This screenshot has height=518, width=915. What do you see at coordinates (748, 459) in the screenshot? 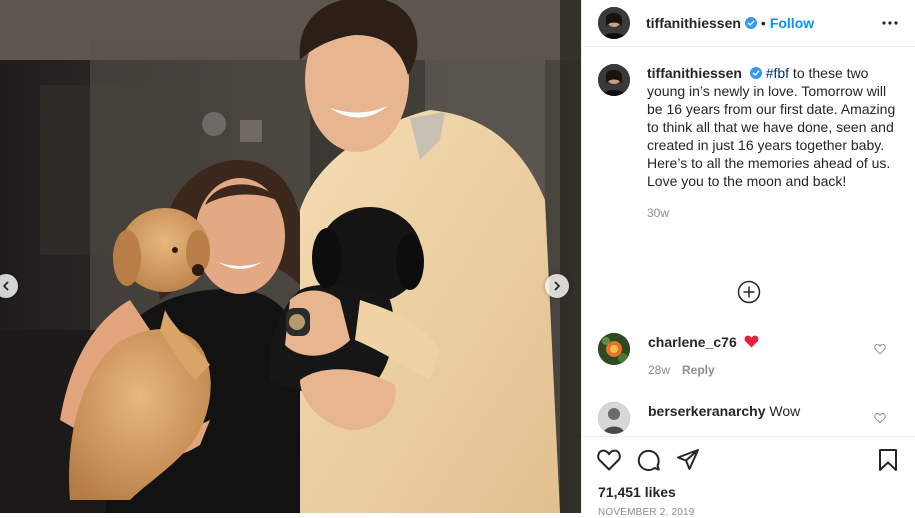
I see `action-bar` at bounding box center [748, 459].